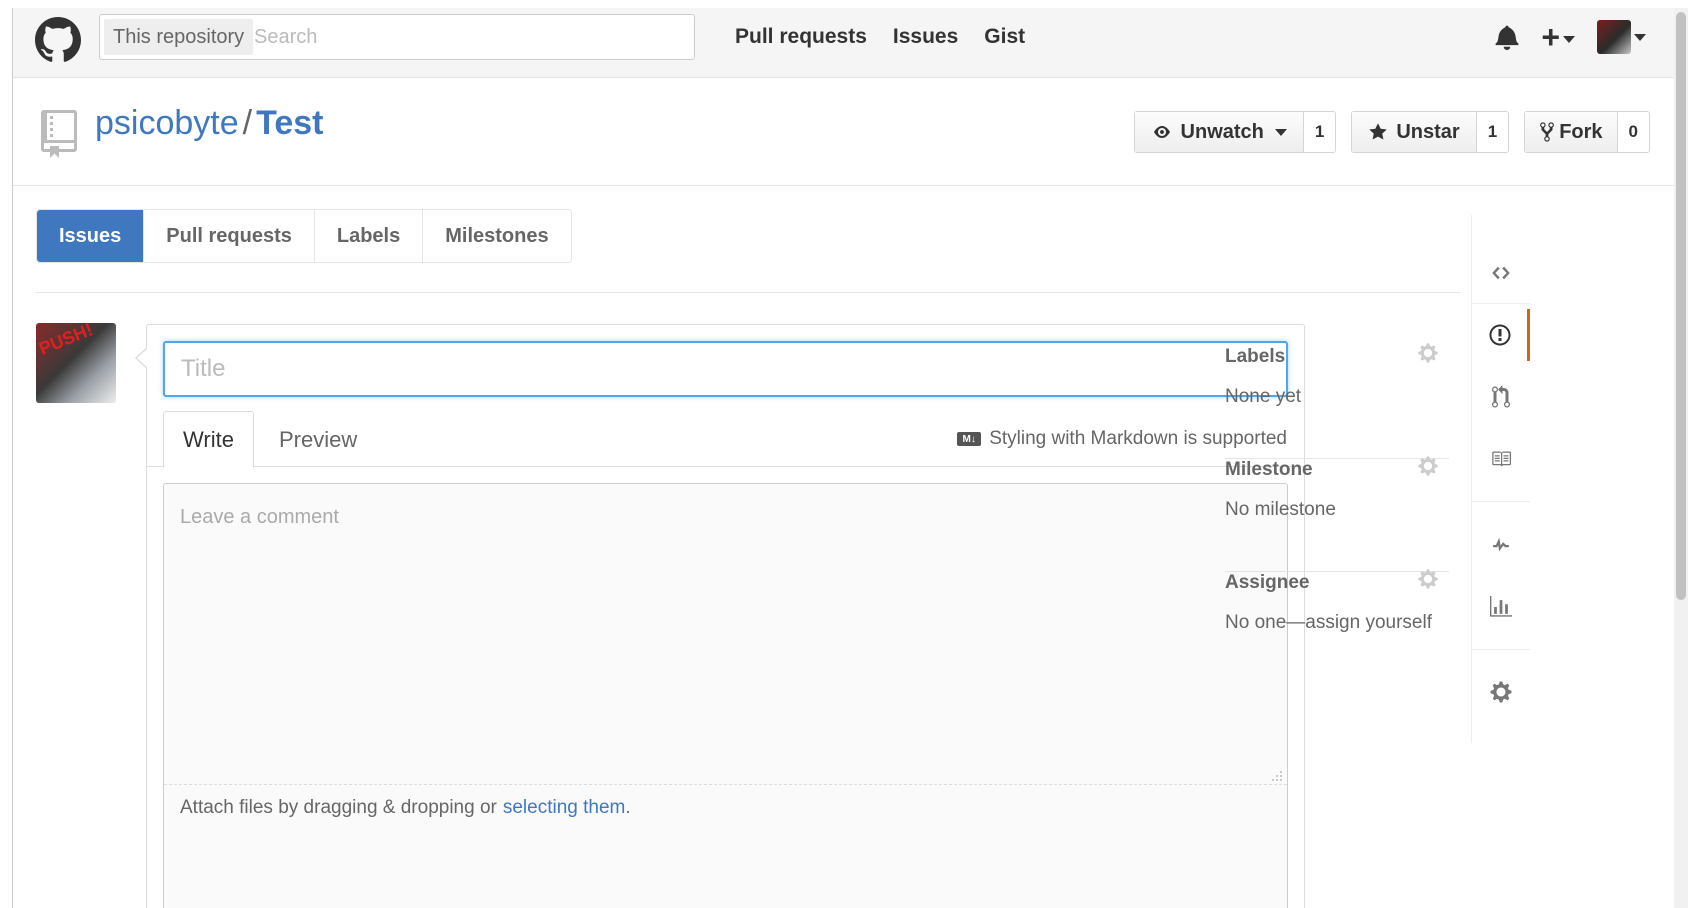 This screenshot has height=908, width=1701. What do you see at coordinates (369, 236) in the screenshot?
I see `subnav-labels: Labels` at bounding box center [369, 236].